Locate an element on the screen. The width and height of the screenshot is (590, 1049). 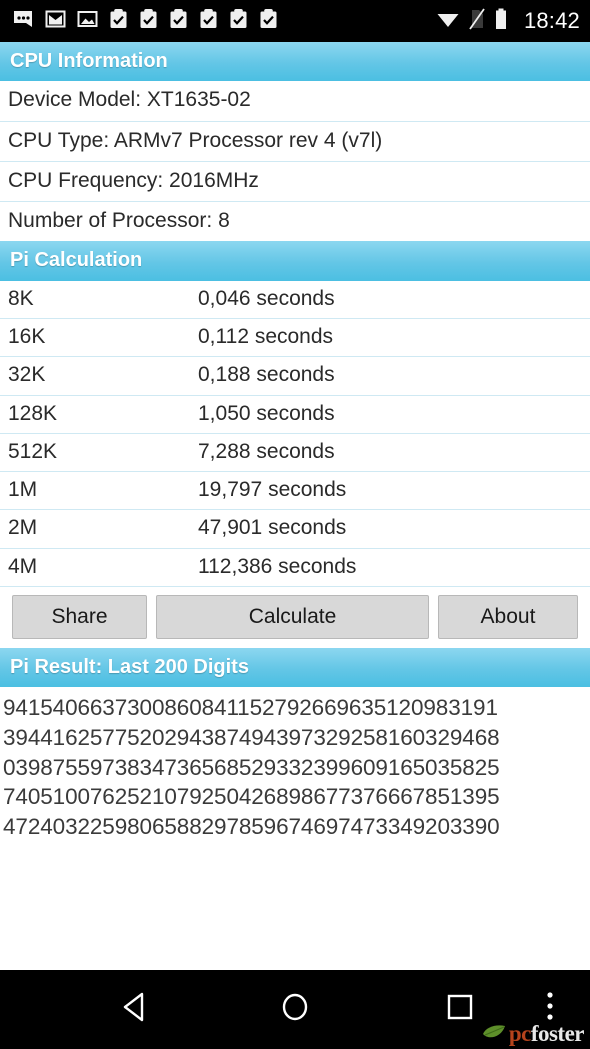
pi-result-header: Pi Result: Last 200 Digits is located at coordinates (295, 667).